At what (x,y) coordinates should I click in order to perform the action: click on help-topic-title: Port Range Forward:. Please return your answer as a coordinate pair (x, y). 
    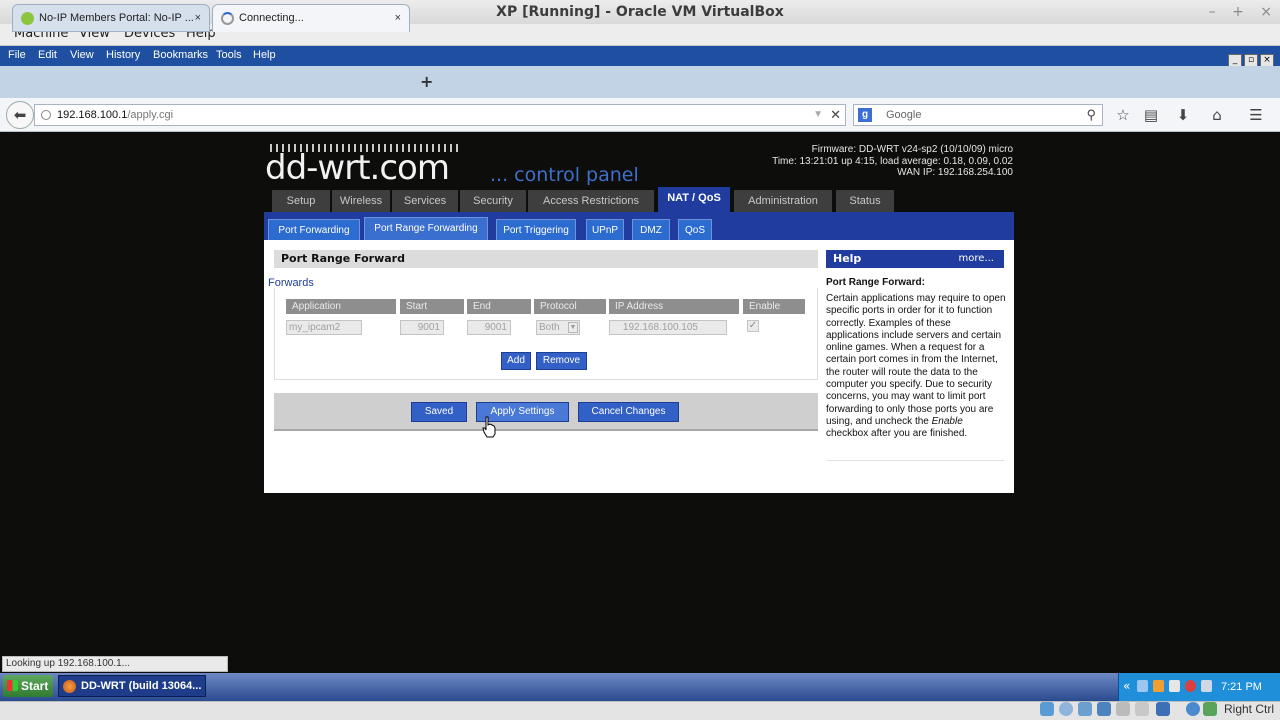
    Looking at the image, I should click on (875, 282).